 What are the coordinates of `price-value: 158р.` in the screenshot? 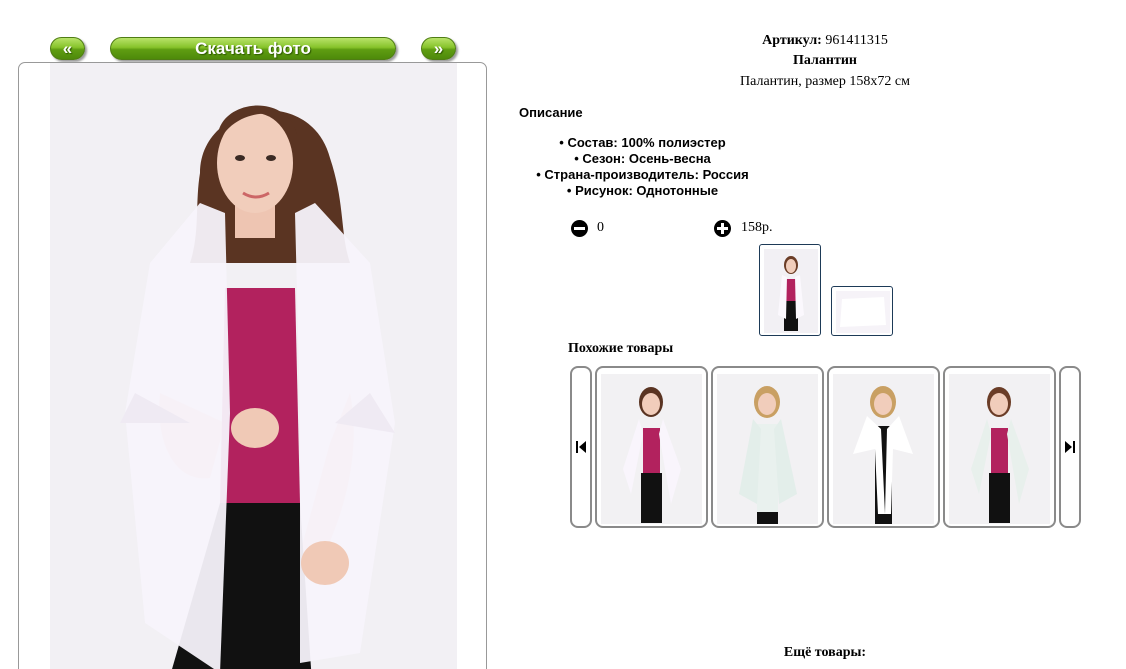 It's located at (757, 227).